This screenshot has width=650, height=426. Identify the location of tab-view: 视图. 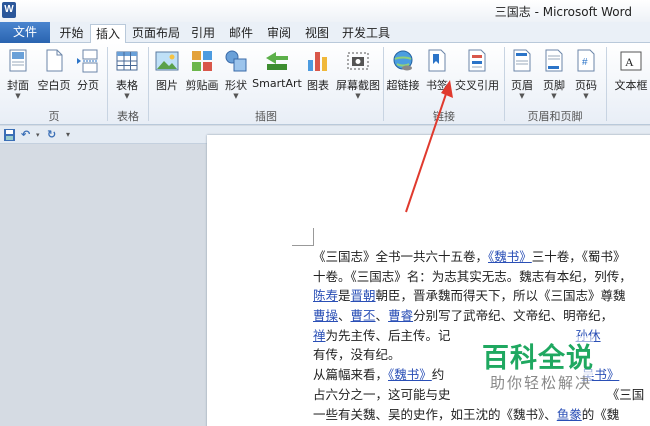
(317, 33).